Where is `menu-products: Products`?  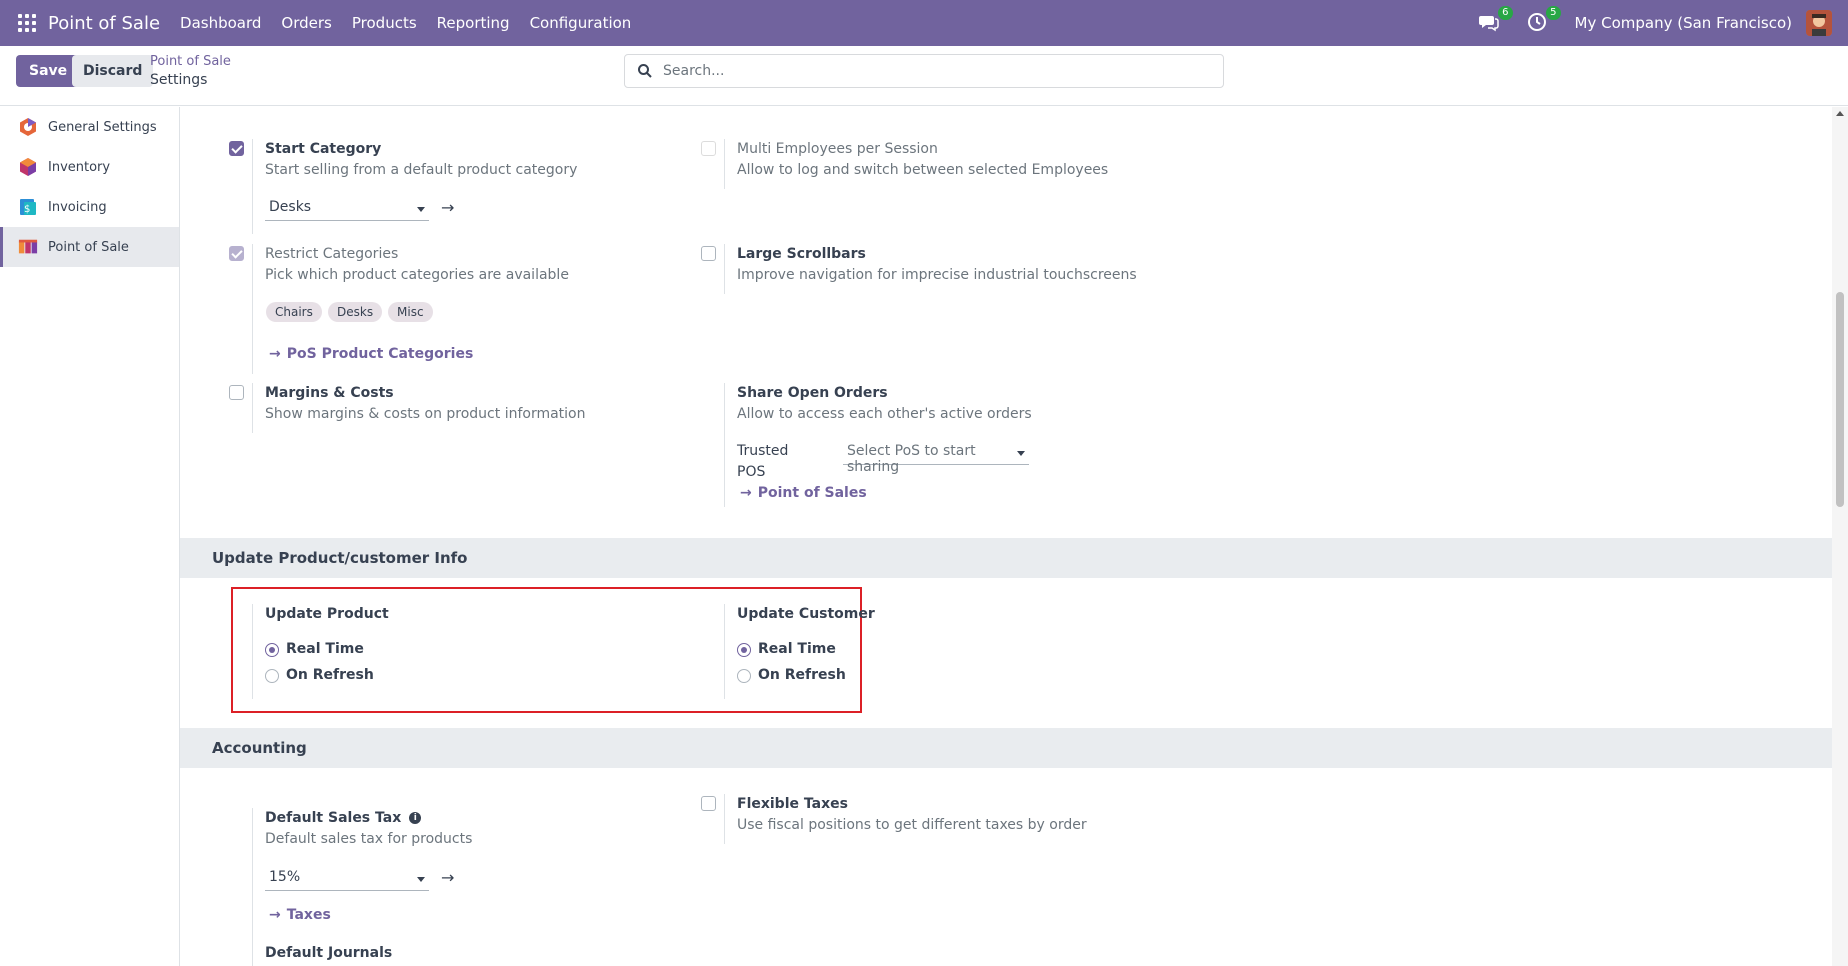 menu-products: Products is located at coordinates (384, 23).